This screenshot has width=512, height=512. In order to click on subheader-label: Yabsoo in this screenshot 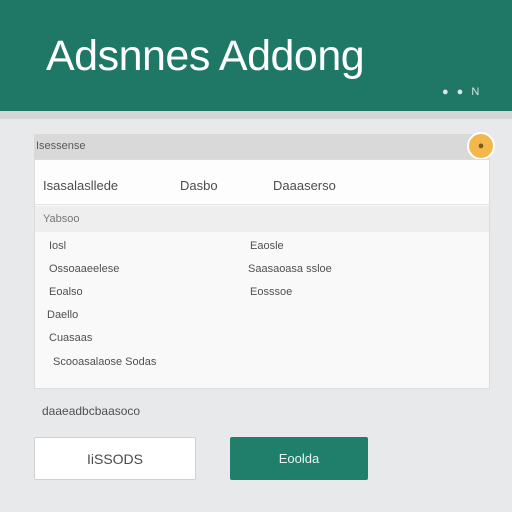, I will do `click(61, 219)`.